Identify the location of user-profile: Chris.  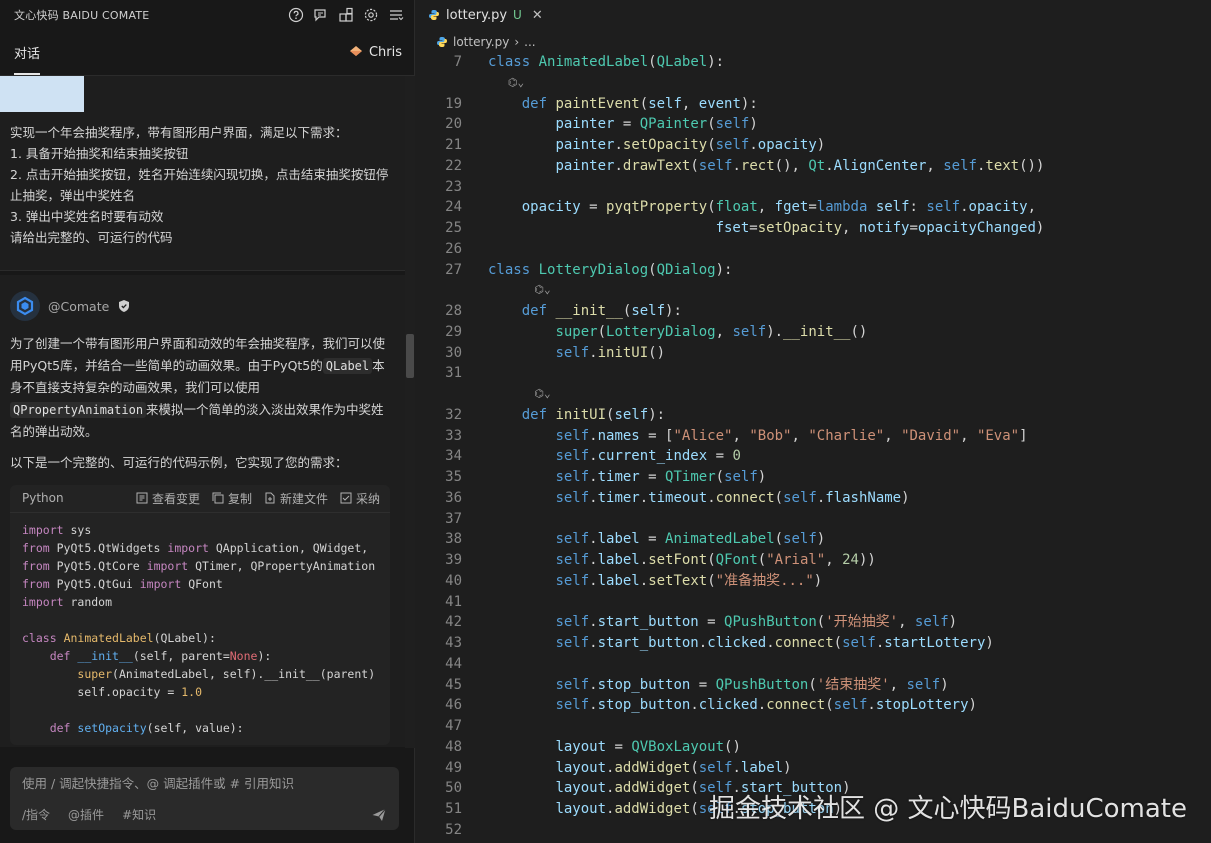
(375, 53).